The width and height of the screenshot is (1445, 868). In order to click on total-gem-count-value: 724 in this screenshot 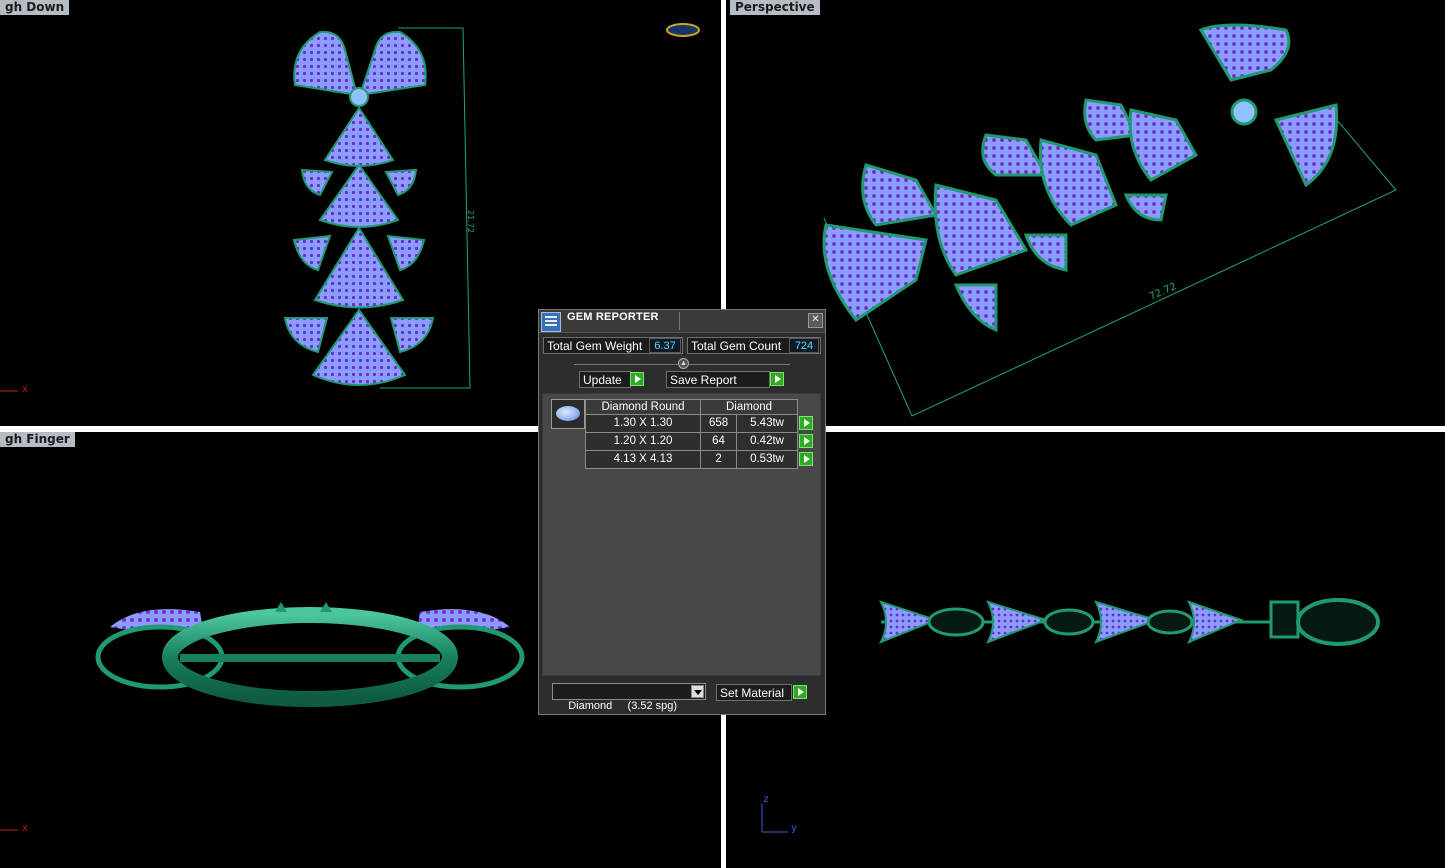, I will do `click(804, 345)`.